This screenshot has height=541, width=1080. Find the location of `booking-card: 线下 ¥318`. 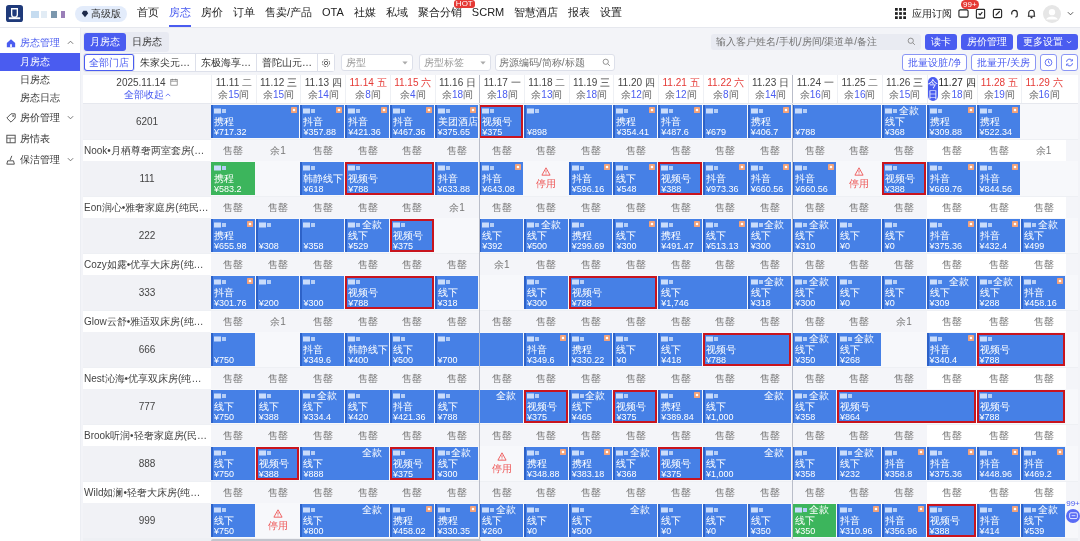

booking-card: 线下 ¥318 is located at coordinates (456, 292).